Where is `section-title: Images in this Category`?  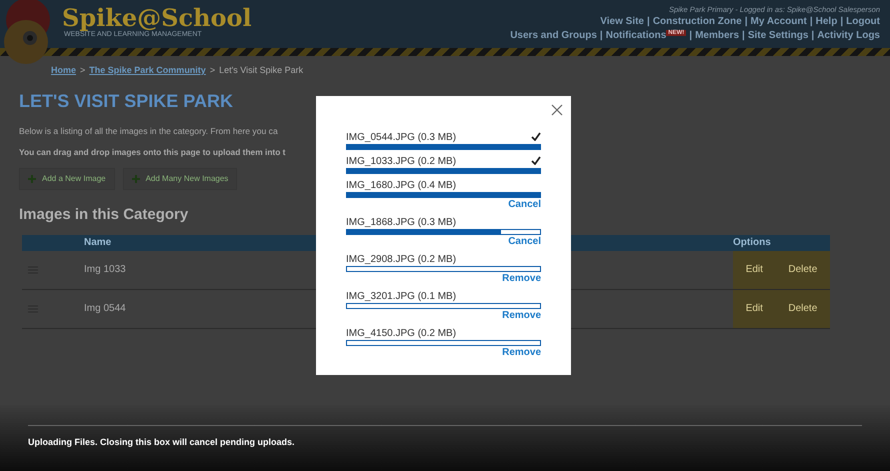 section-title: Images in this Category is located at coordinates (103, 215).